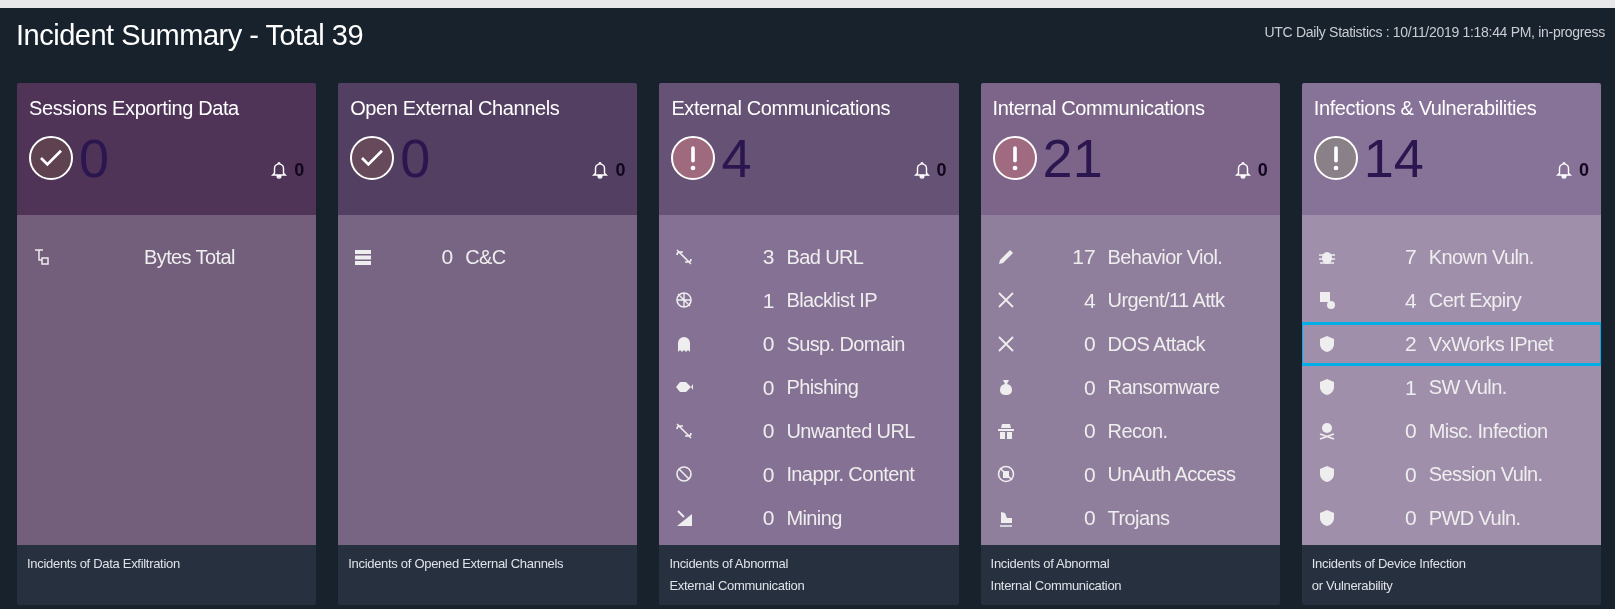 The height and width of the screenshot is (609, 1615). Describe the element at coordinates (768, 257) in the screenshot. I see `row-count: 3` at that location.